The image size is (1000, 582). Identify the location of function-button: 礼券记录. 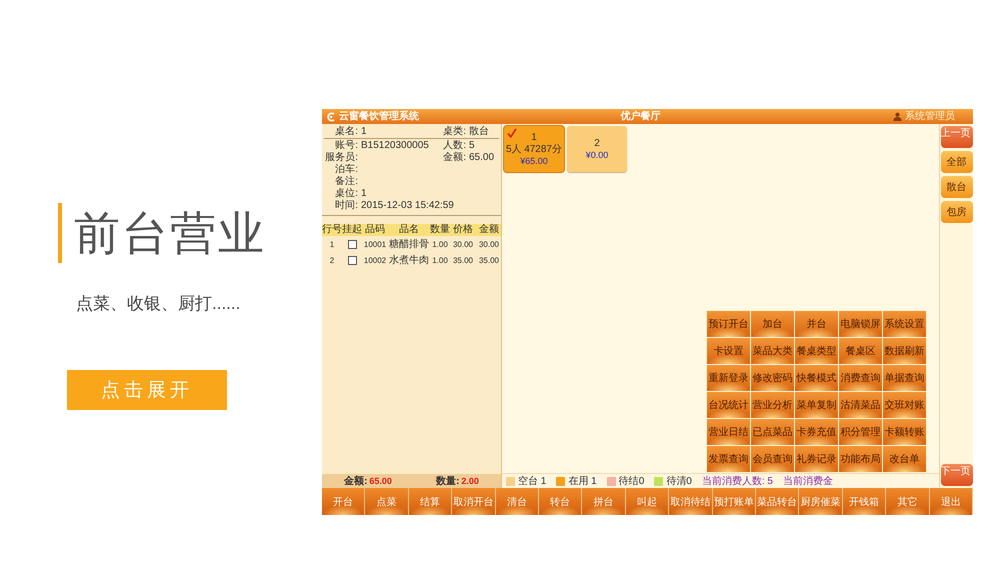
(816, 459).